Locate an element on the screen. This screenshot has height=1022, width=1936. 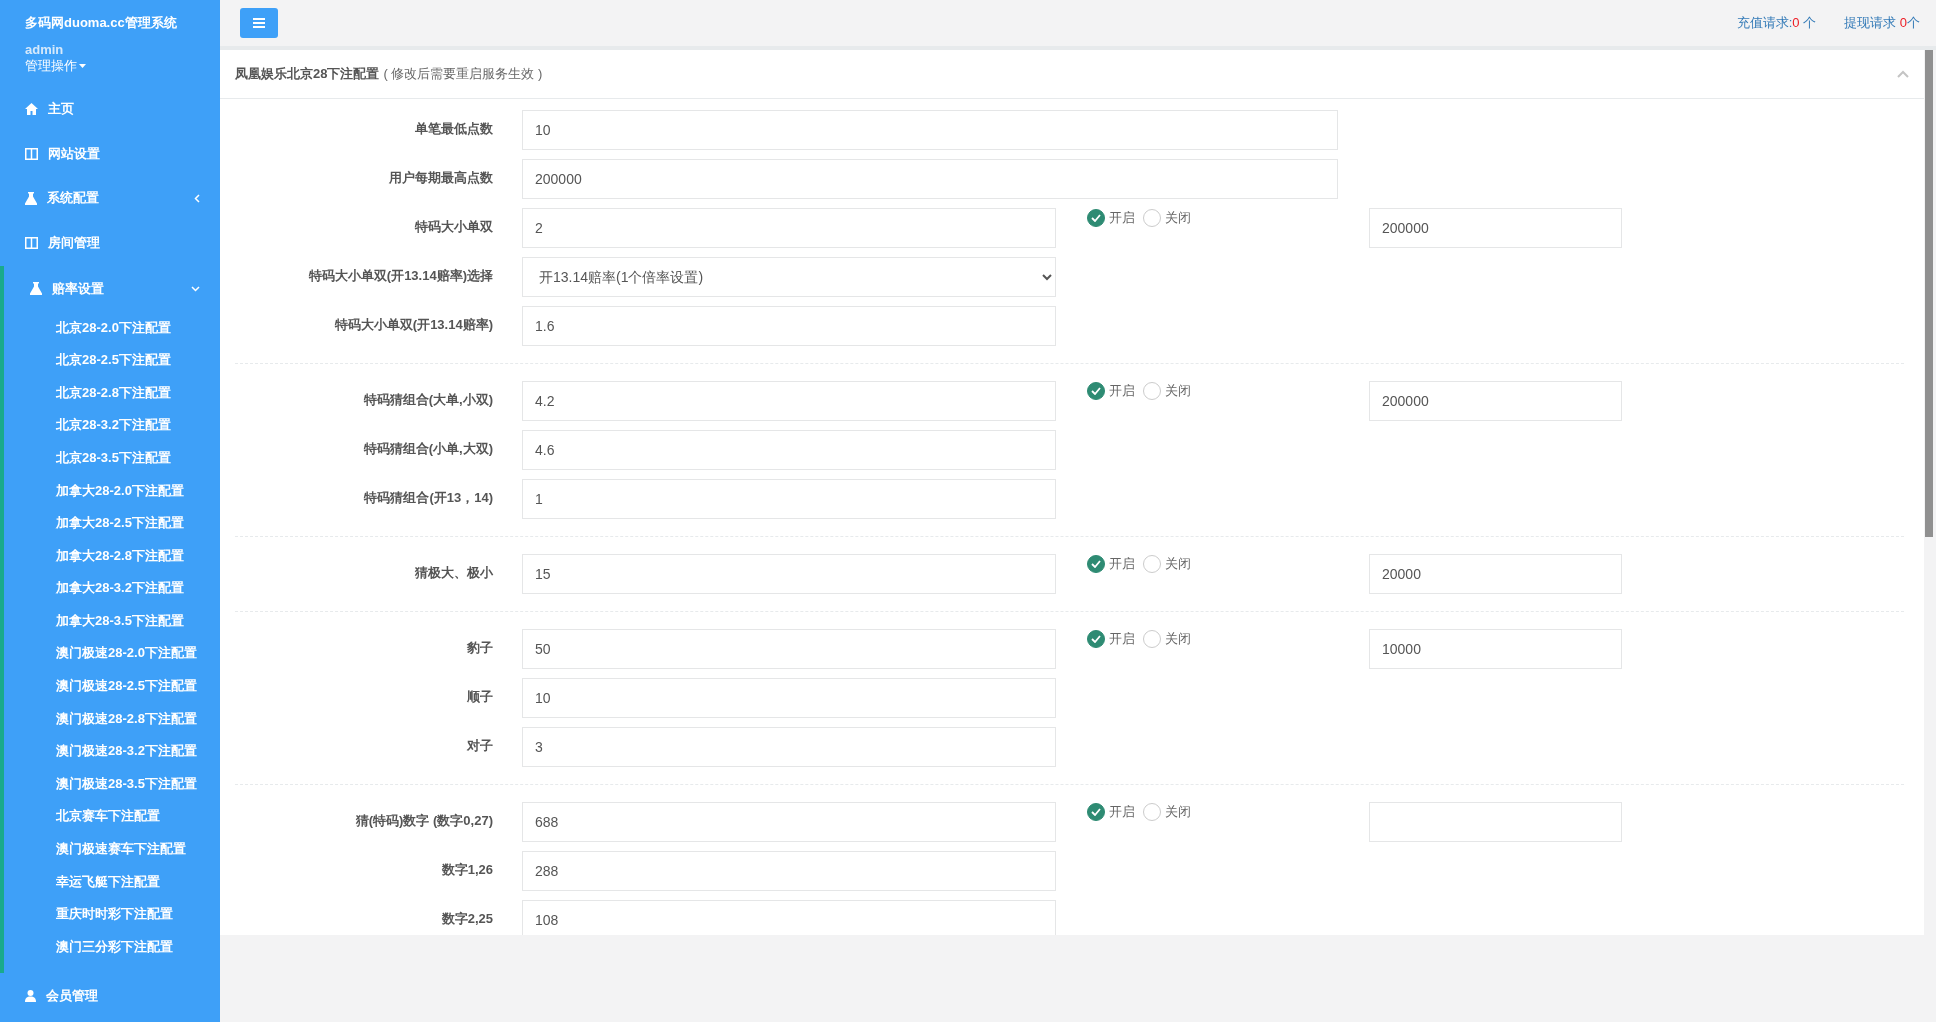
input-field: 288 is located at coordinates (789, 871).